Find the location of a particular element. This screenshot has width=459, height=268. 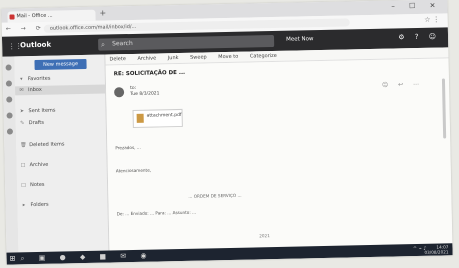

new-tab-button: + is located at coordinates (102, 13).